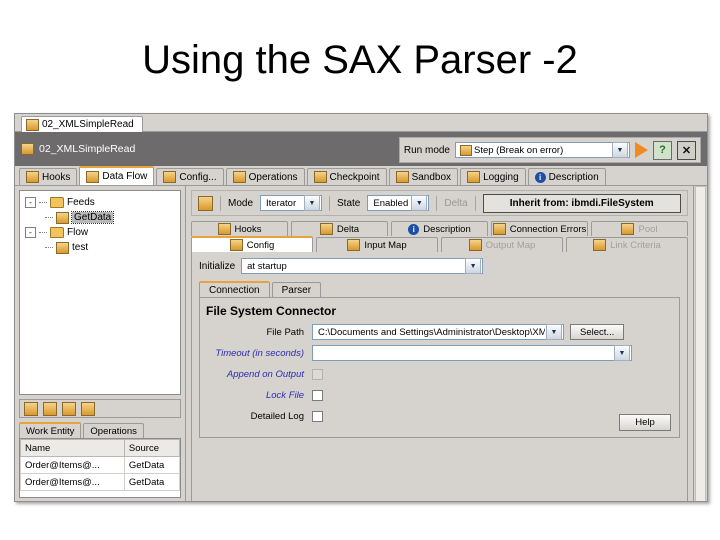  I want to click on state-value: Enabled, so click(391, 203).